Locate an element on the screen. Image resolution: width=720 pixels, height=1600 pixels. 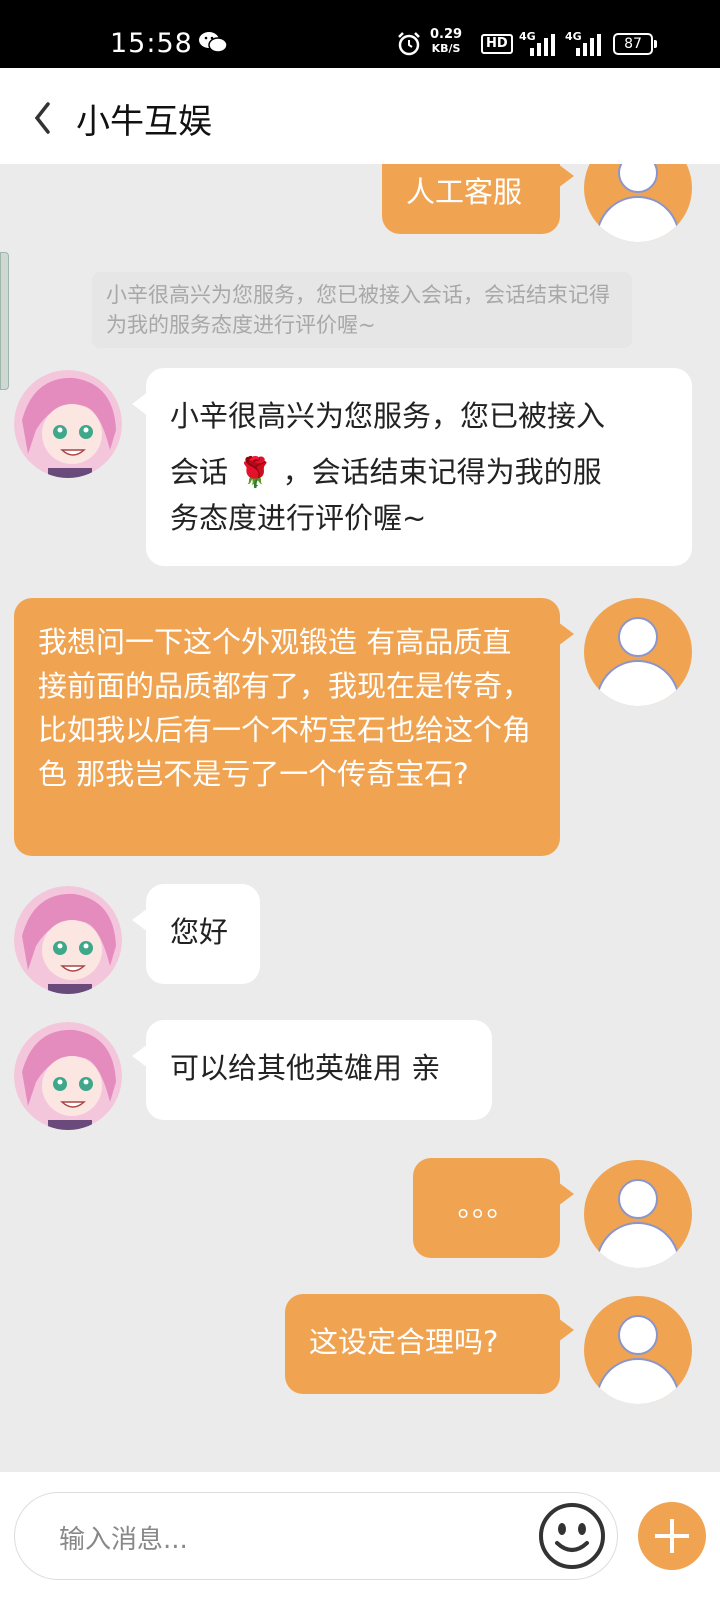
battery-indicator: 87 is located at coordinates (635, 44).